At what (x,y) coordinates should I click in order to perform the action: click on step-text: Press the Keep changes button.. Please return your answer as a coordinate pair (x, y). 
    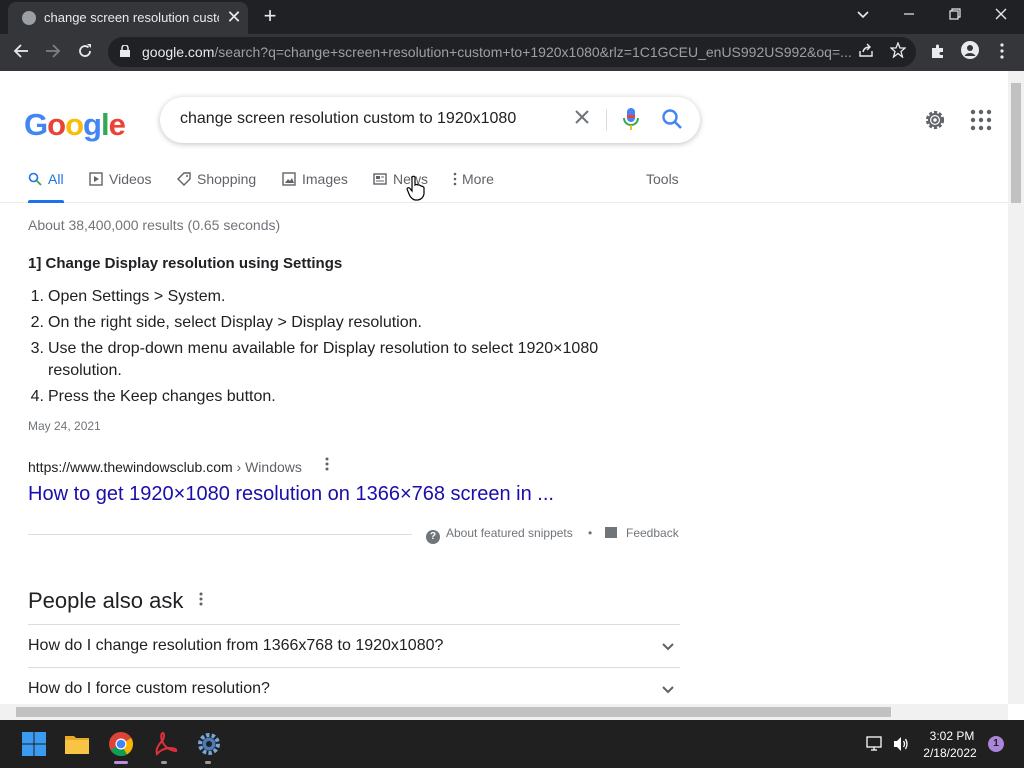
    Looking at the image, I should click on (162, 396).